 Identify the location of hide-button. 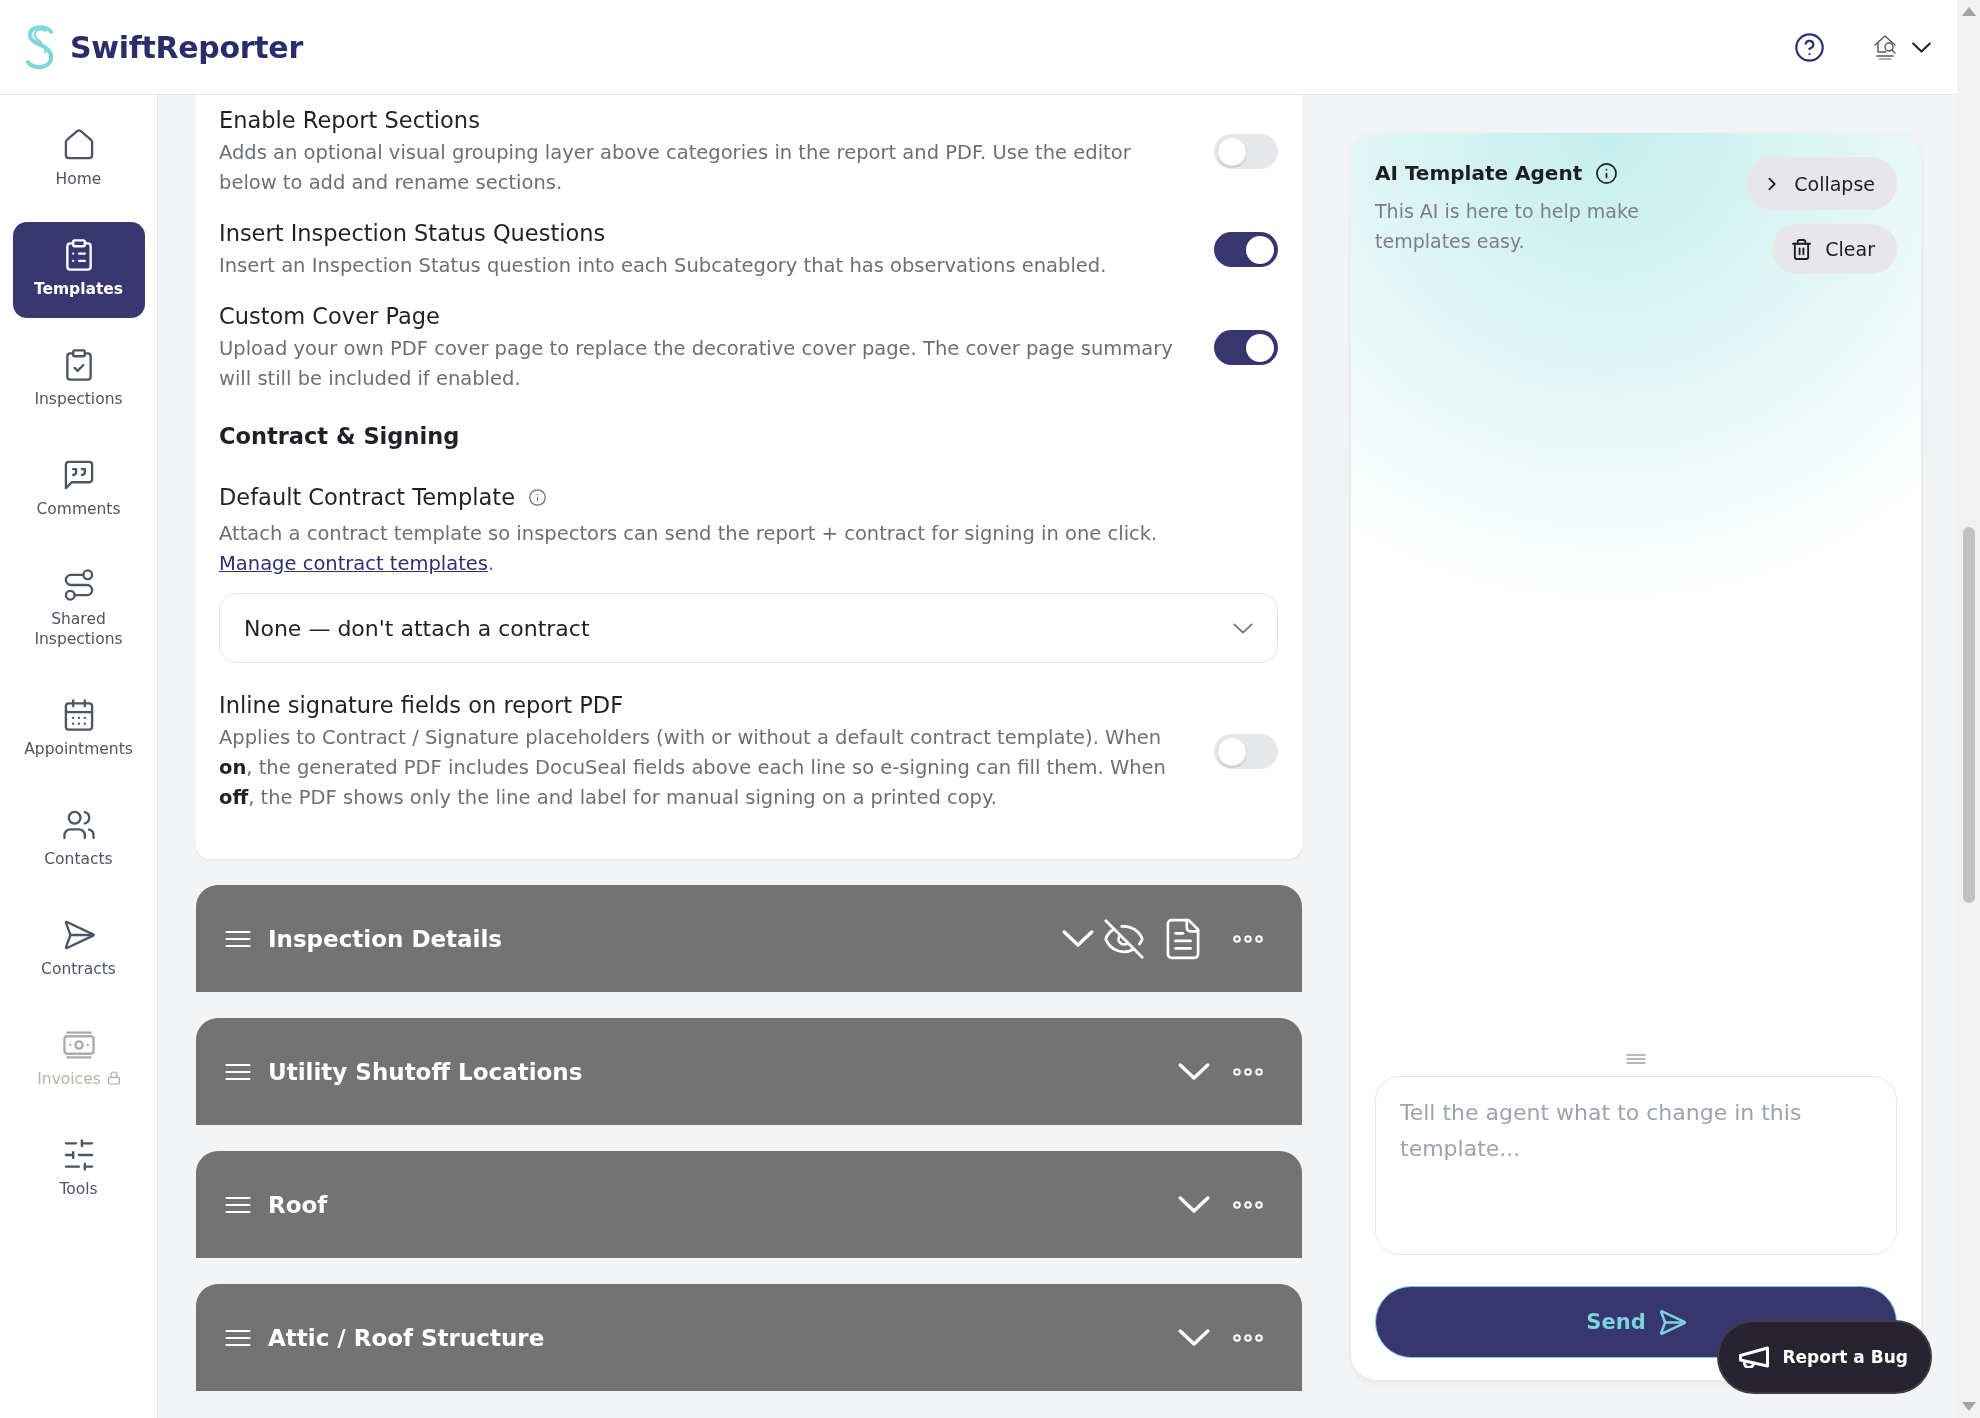
(1124, 938).